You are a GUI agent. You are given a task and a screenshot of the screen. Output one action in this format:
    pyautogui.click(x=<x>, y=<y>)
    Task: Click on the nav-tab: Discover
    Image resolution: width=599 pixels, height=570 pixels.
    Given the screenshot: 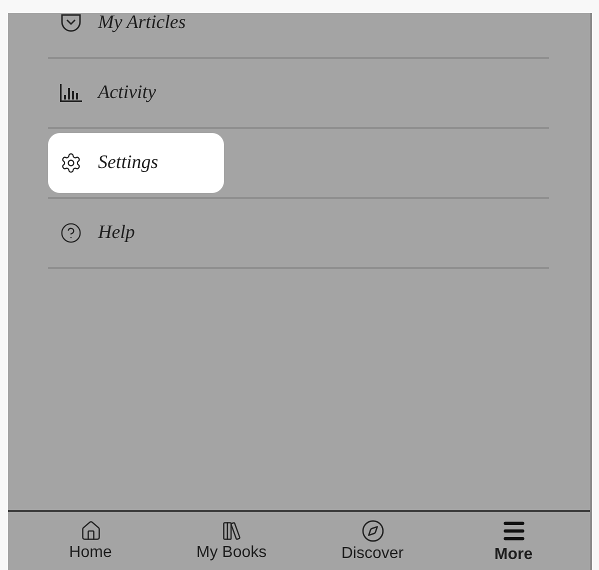 What is the action you would take?
    pyautogui.click(x=372, y=541)
    